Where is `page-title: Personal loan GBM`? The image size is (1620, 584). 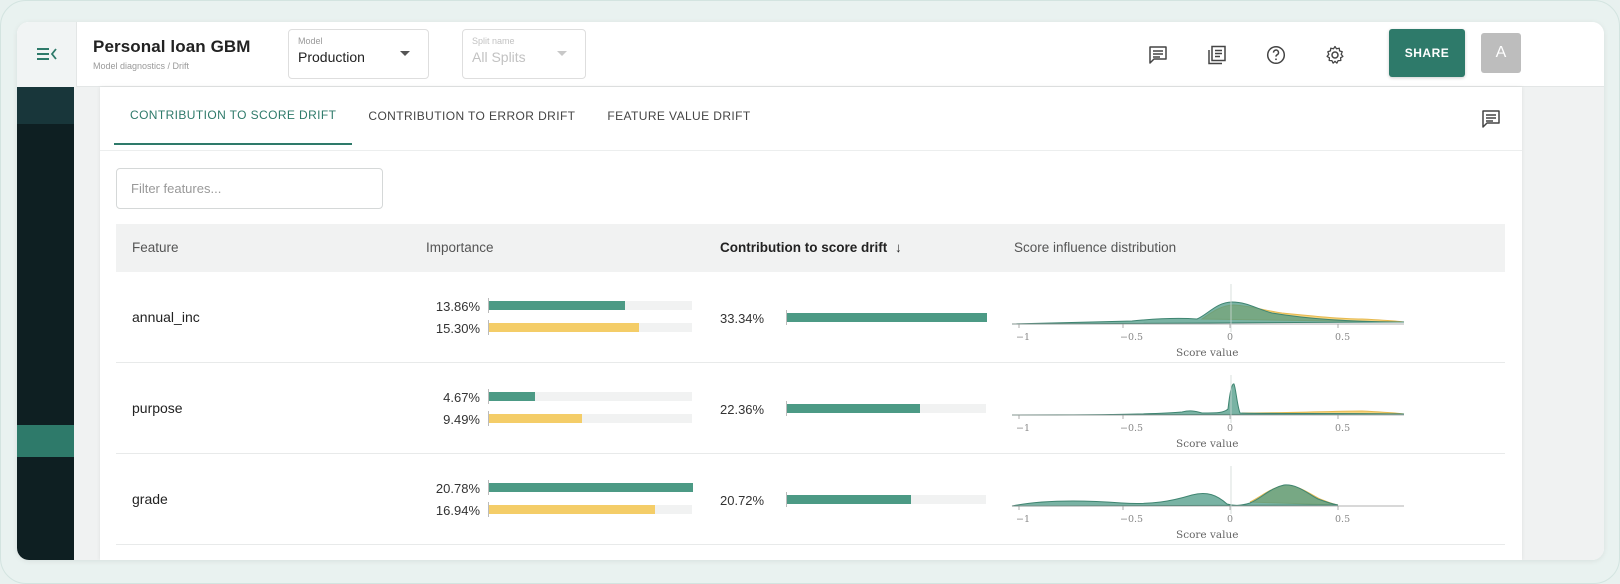 page-title: Personal loan GBM is located at coordinates (172, 46).